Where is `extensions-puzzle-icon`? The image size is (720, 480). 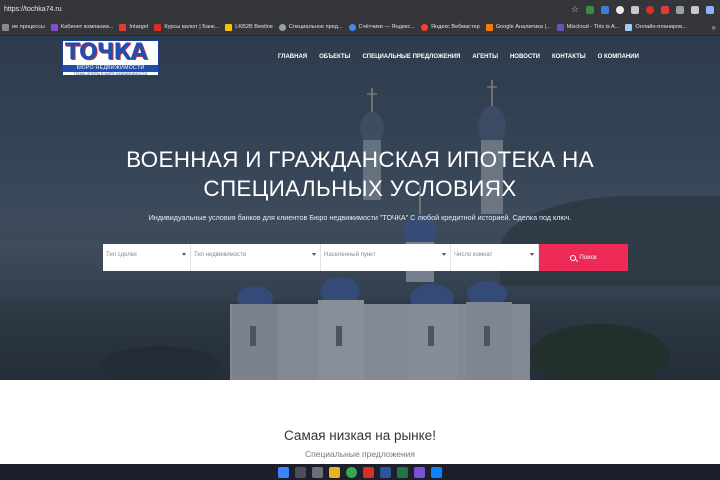 extensions-puzzle-icon is located at coordinates (695, 9).